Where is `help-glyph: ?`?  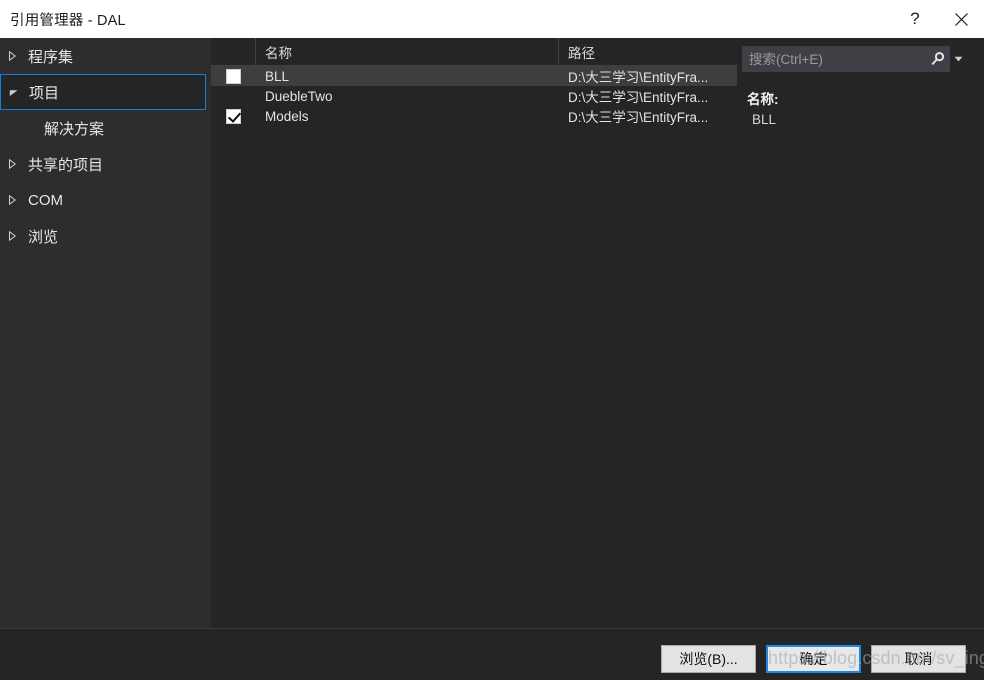 help-glyph: ? is located at coordinates (915, 18).